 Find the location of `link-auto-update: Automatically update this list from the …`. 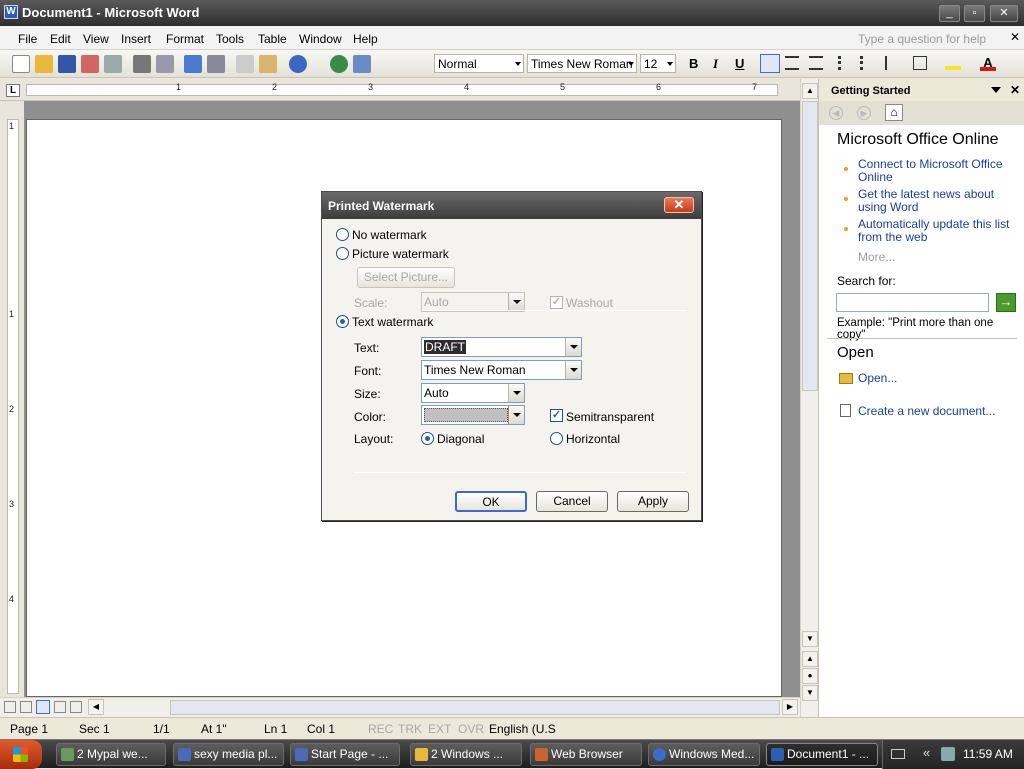

link-auto-update: Automatically update this list from the … is located at coordinates (938, 231).